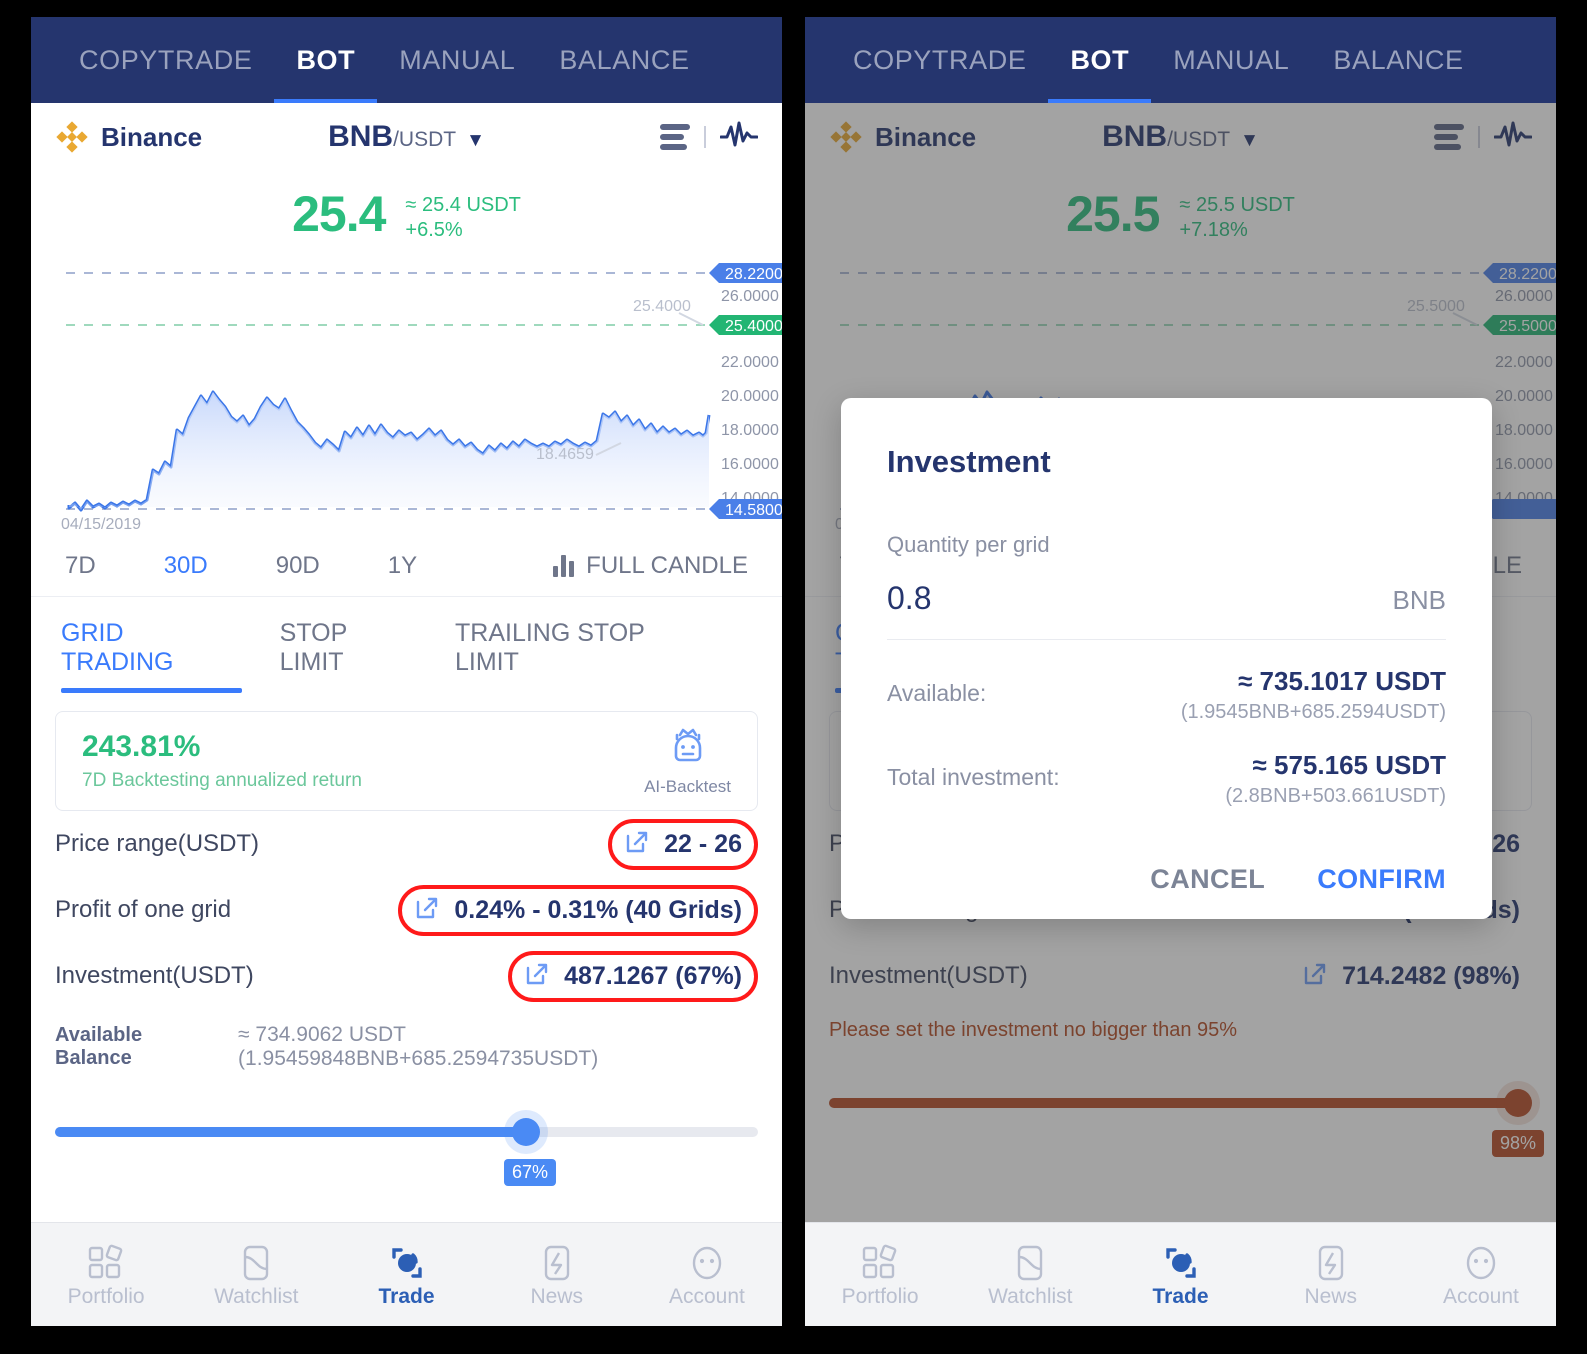 This screenshot has width=1587, height=1354. I want to click on svg-text: 22.0000, so click(750, 362).